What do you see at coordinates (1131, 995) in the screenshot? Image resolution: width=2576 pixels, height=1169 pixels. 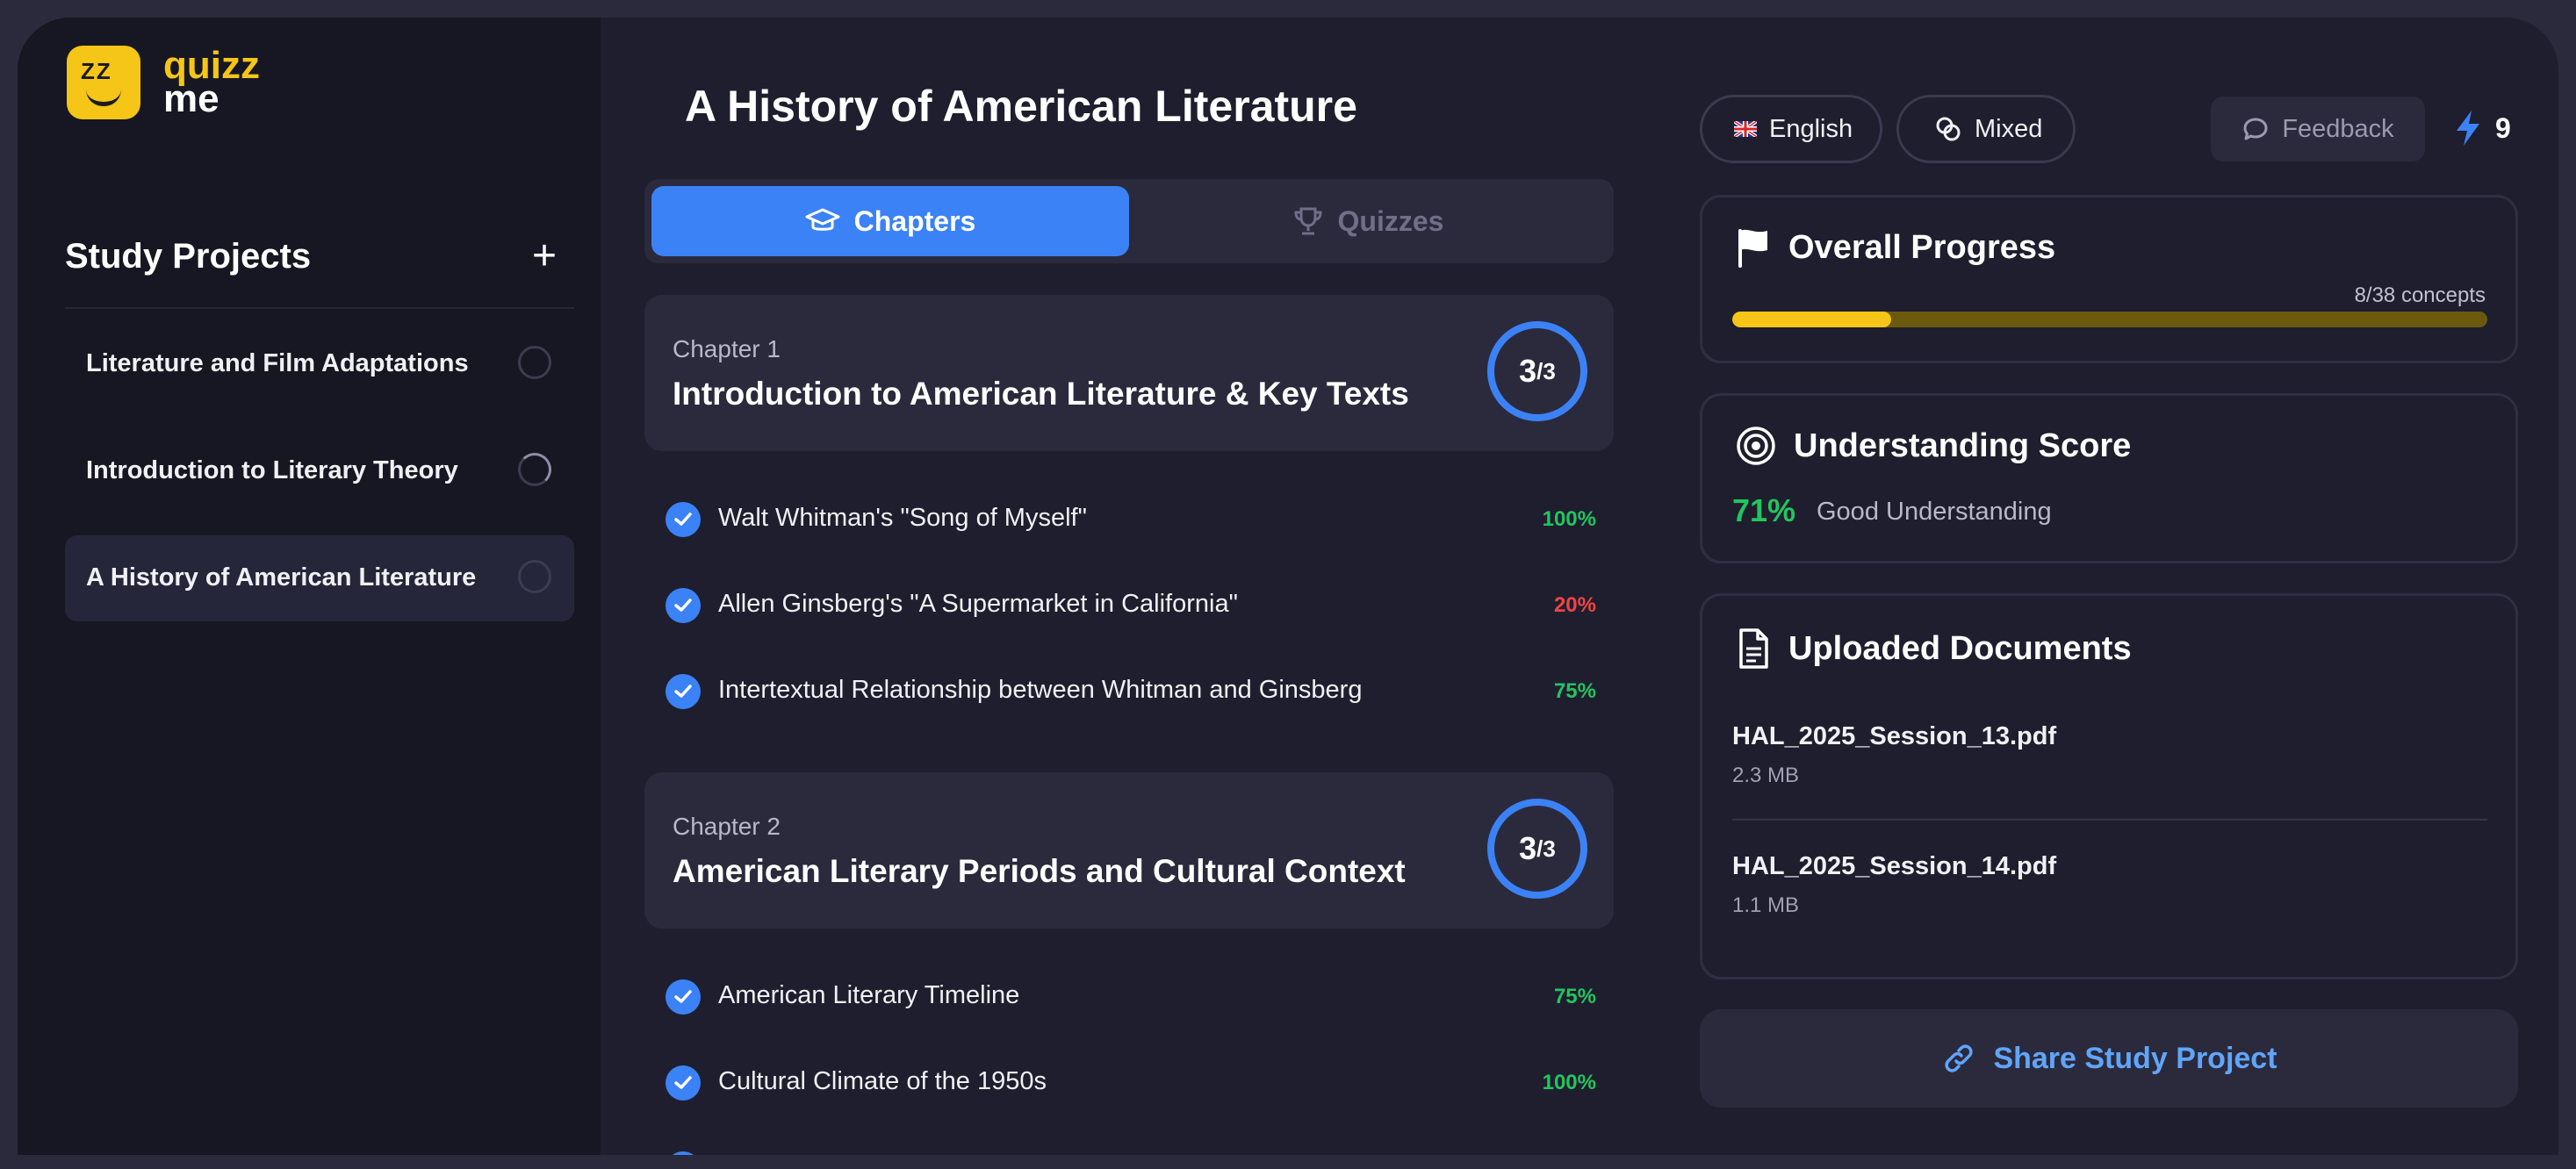 I see `concept-item: American Literary Timeline 75%` at bounding box center [1131, 995].